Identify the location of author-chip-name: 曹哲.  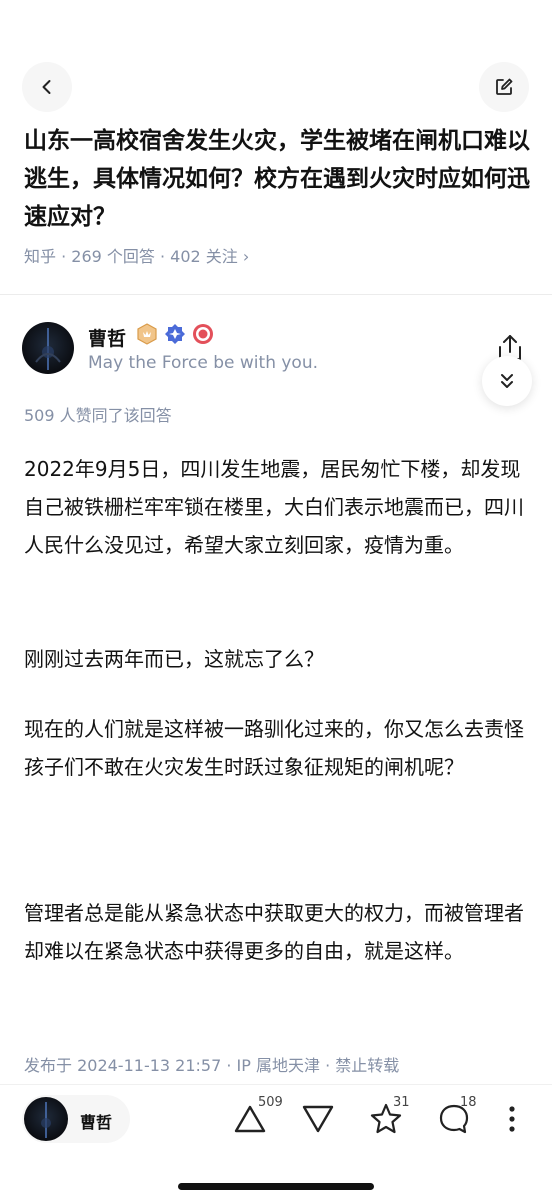
(96, 1122).